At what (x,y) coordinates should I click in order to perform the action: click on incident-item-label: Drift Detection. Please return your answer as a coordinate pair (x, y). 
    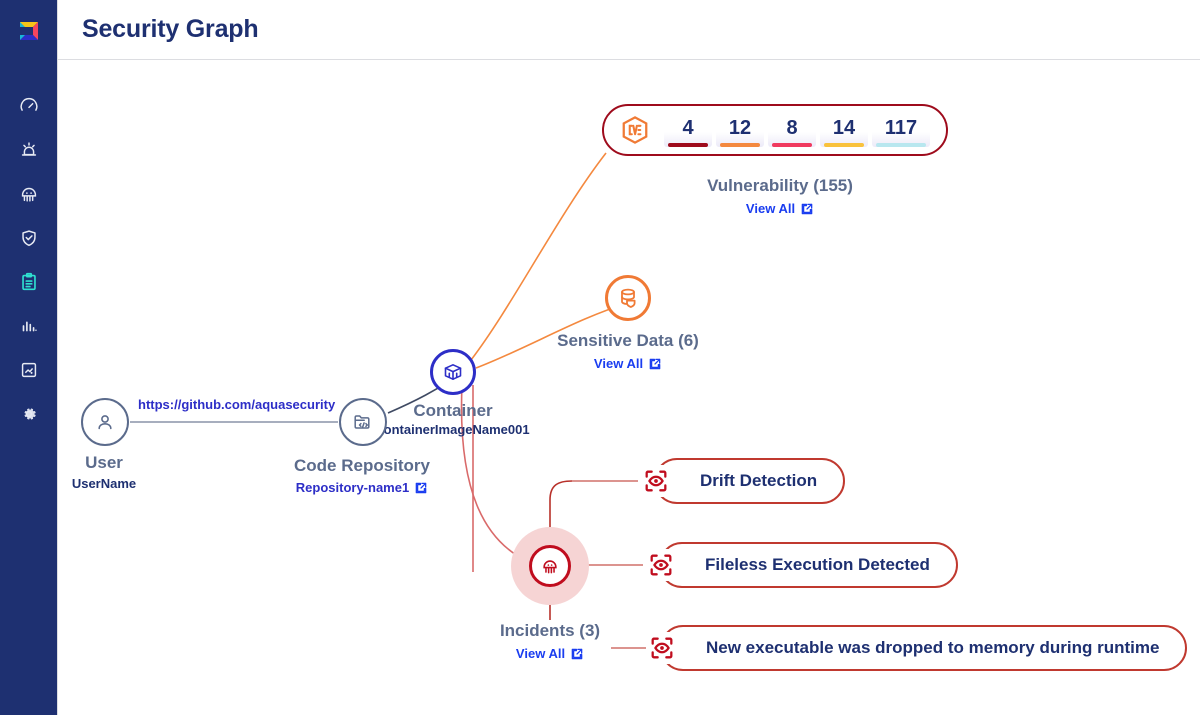
    Looking at the image, I should click on (759, 480).